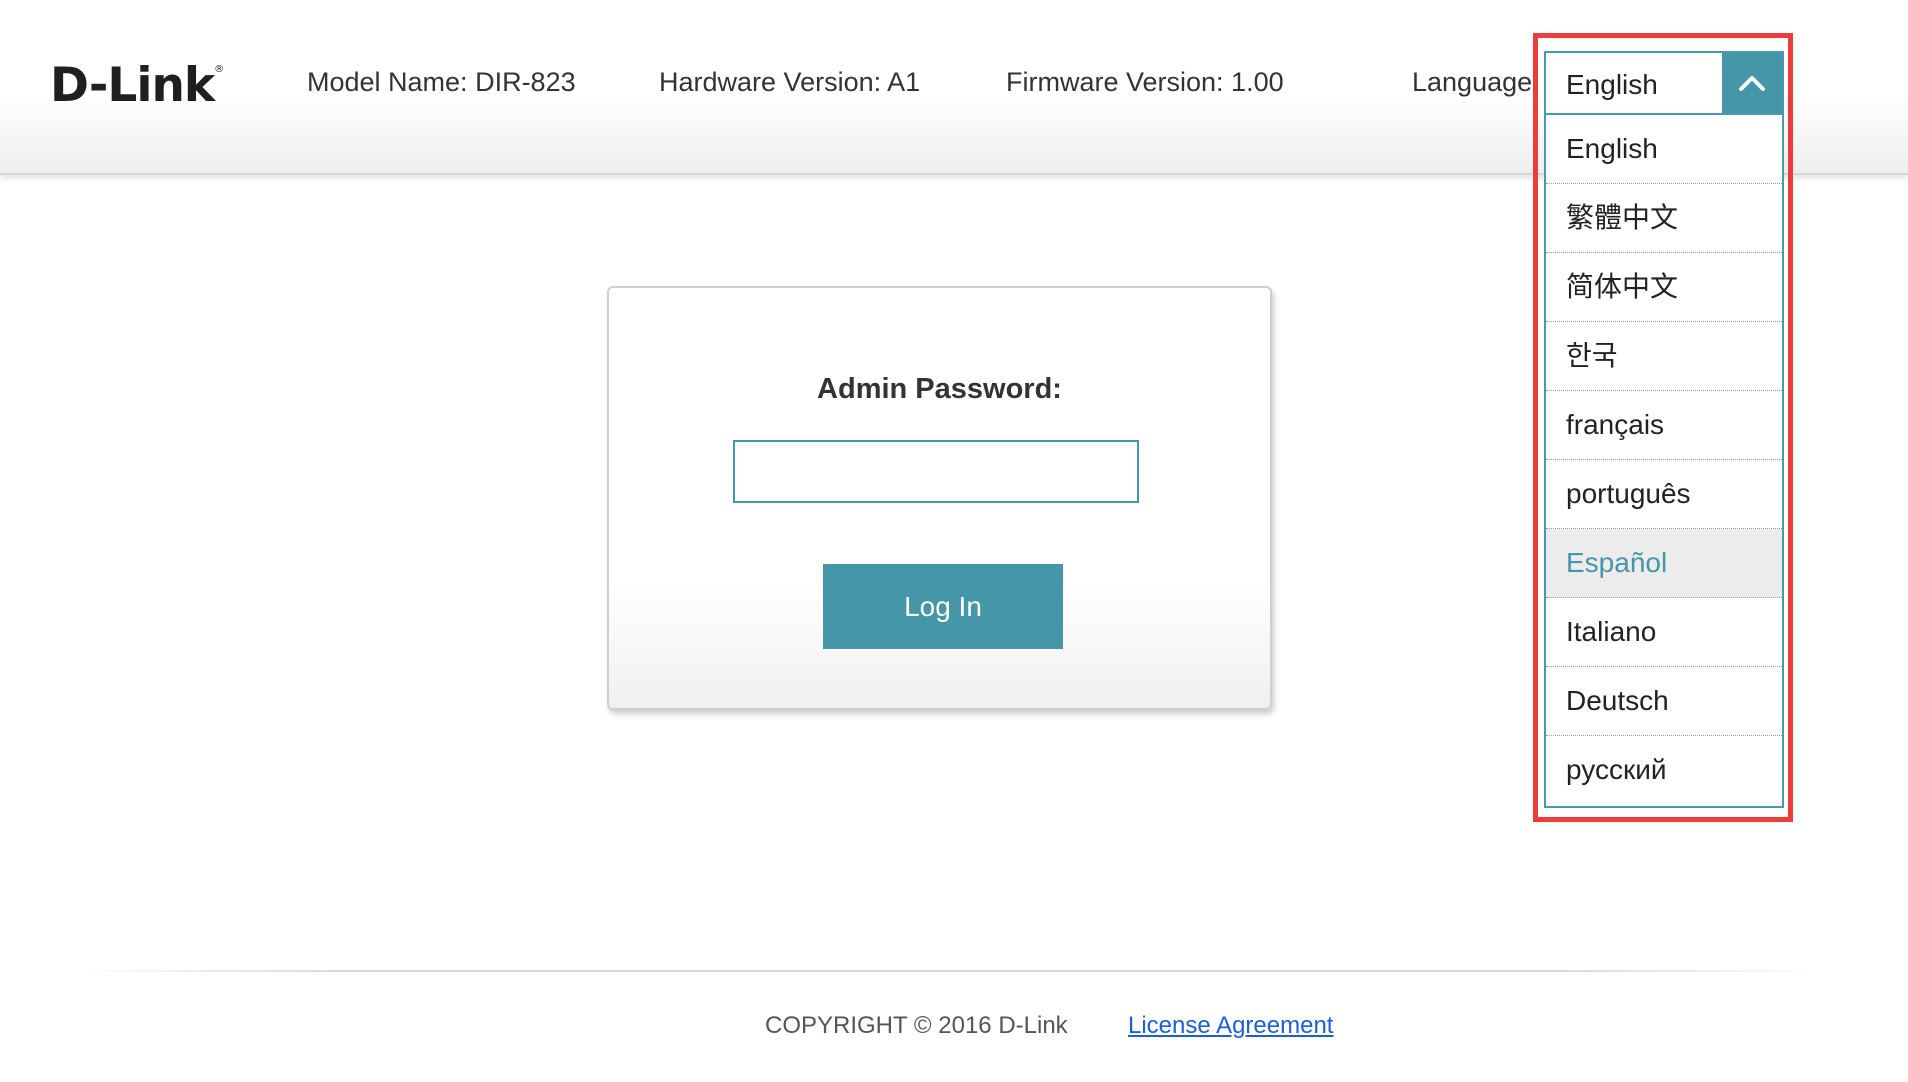  Describe the element at coordinates (790, 82) in the screenshot. I see `hardware-version: Hardware Version: A1` at that location.